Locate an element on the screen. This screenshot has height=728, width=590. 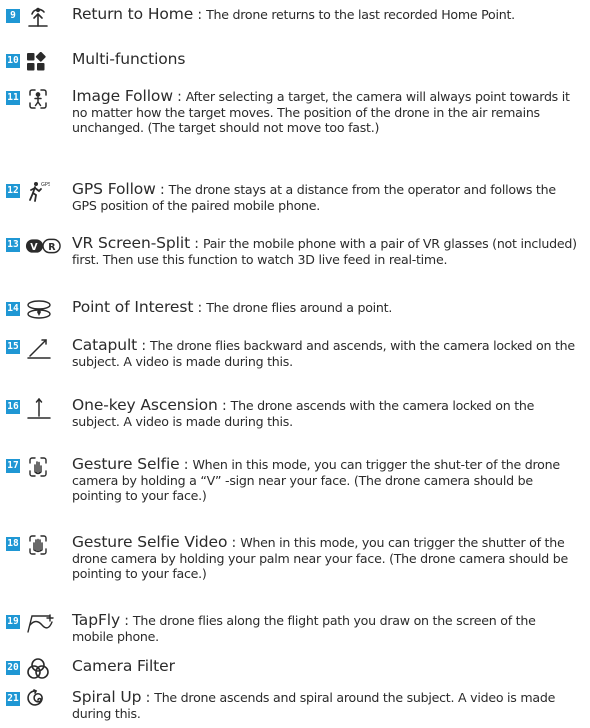
multi-functions-icon is located at coordinates (44, 62).